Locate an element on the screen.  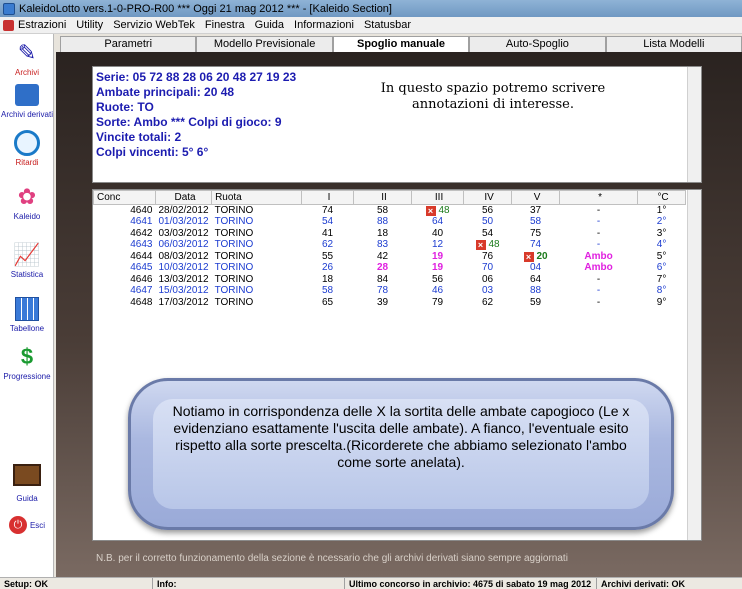
tool-archivi-derivati: Archivi derivati is located at coordinates (27, 100).